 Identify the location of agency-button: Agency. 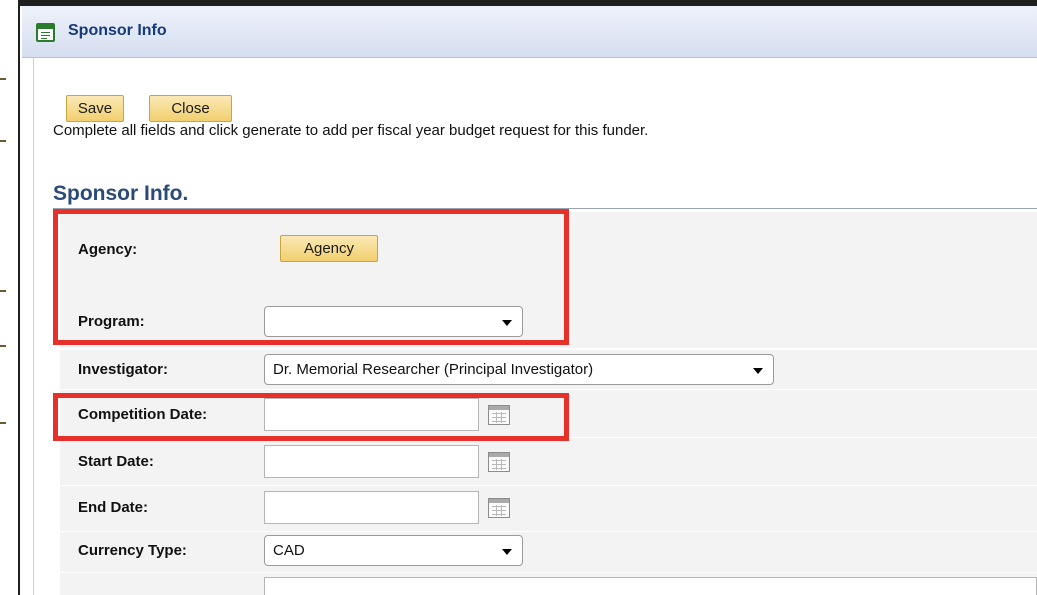
(329, 248).